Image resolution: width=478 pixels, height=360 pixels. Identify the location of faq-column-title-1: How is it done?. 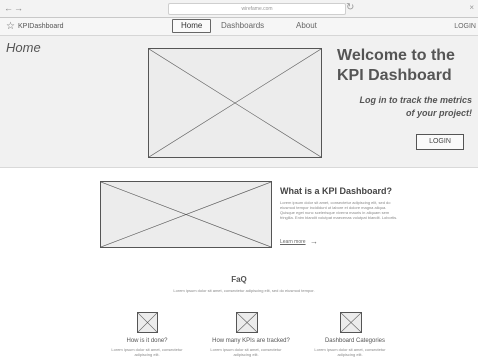
(147, 341).